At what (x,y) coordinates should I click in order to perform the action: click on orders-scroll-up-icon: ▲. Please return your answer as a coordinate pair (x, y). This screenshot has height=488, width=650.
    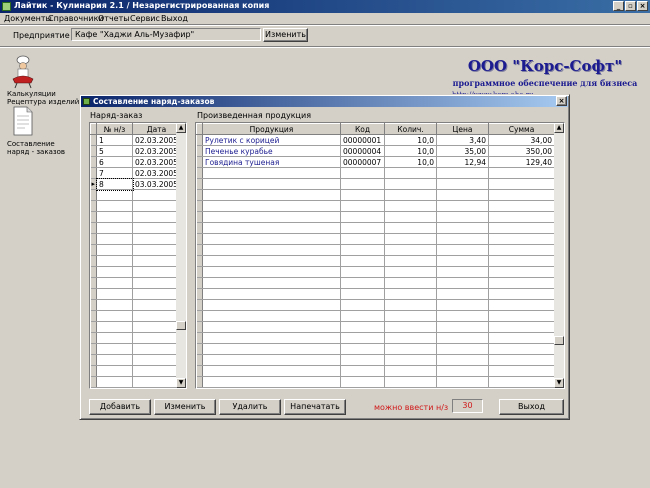
    Looking at the image, I should click on (181, 128).